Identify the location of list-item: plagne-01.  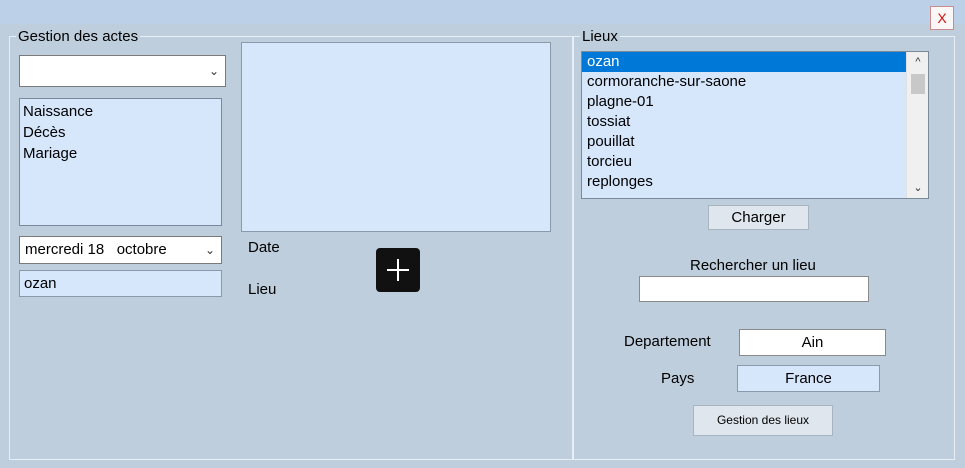
(755, 102).